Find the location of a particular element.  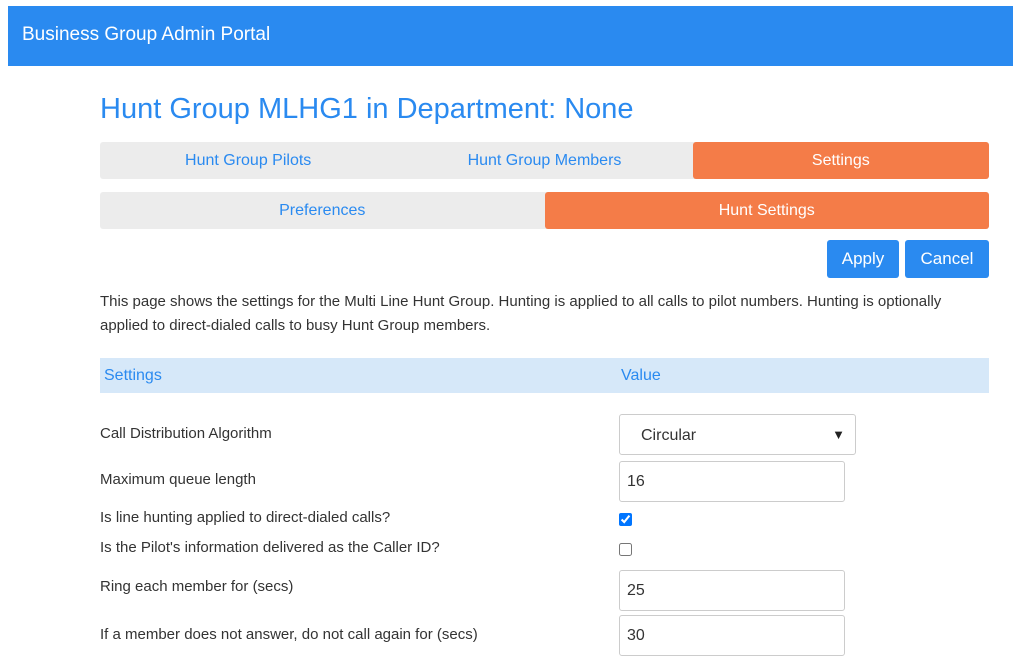

tab-hunt-settings: Hunt Settings is located at coordinates (766, 210).